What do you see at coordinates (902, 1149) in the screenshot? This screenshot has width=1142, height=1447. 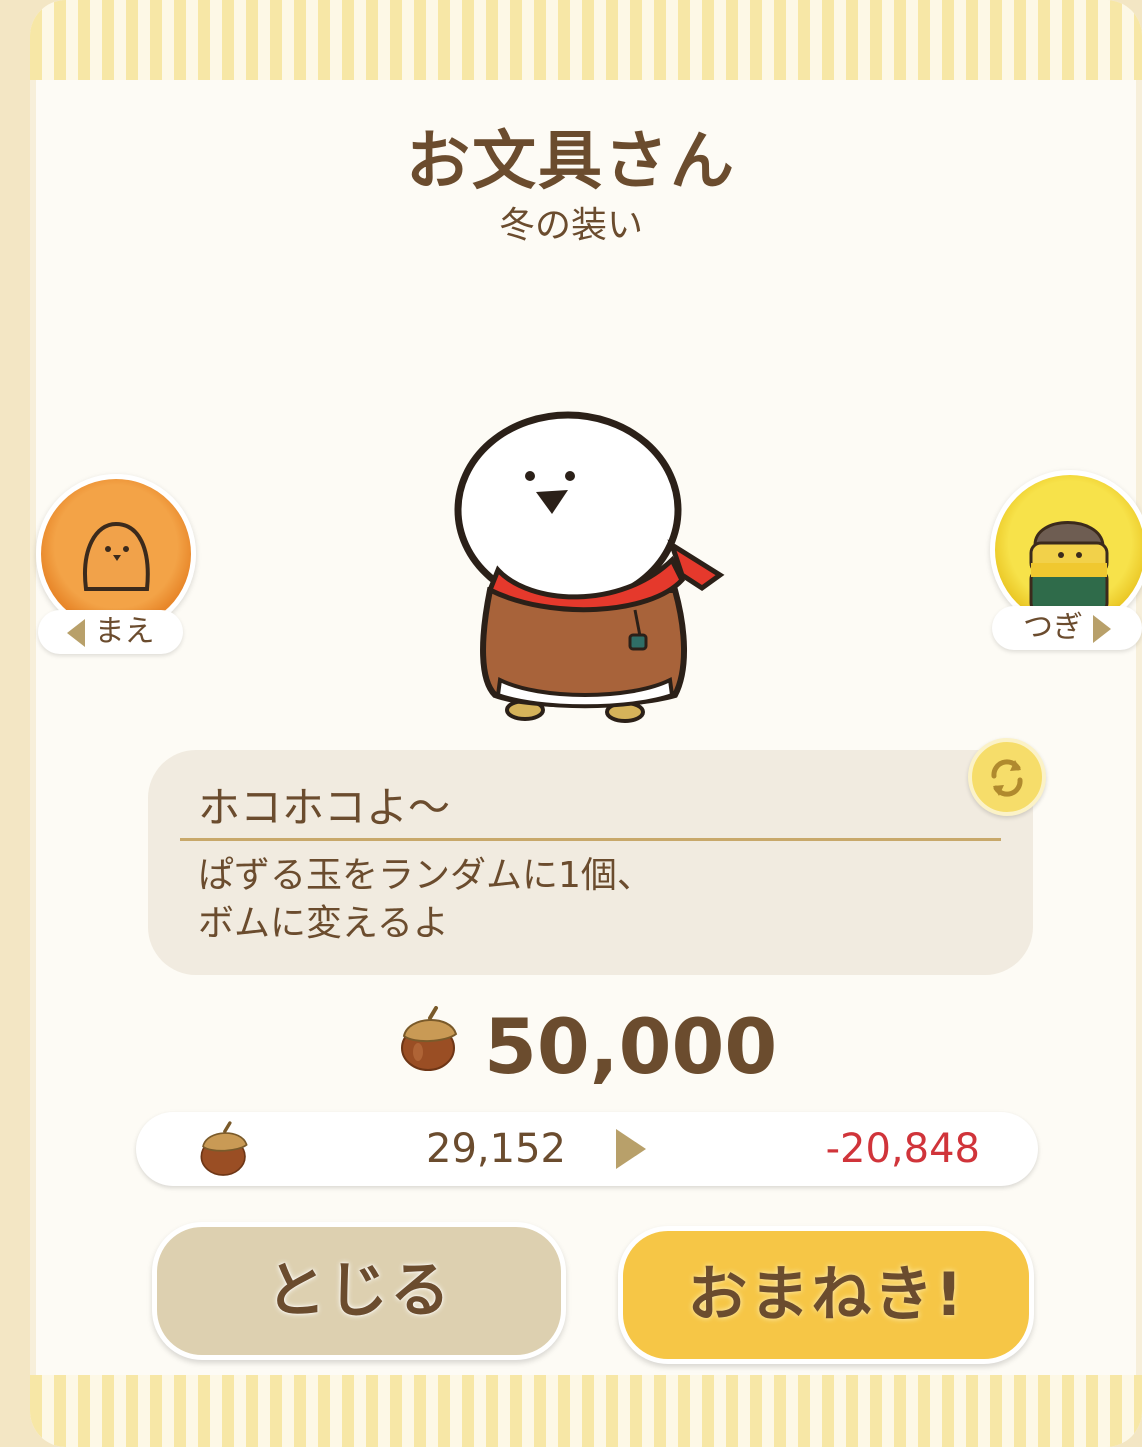 I see `balance-after: -20,848` at bounding box center [902, 1149].